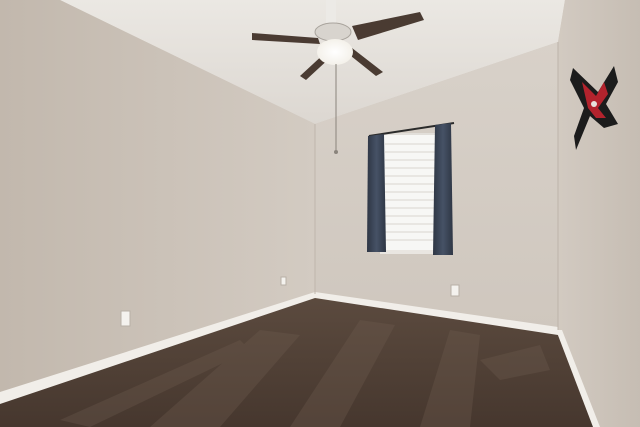  Describe the element at coordinates (376, 193) in the screenshot. I see `curtain-left` at that location.